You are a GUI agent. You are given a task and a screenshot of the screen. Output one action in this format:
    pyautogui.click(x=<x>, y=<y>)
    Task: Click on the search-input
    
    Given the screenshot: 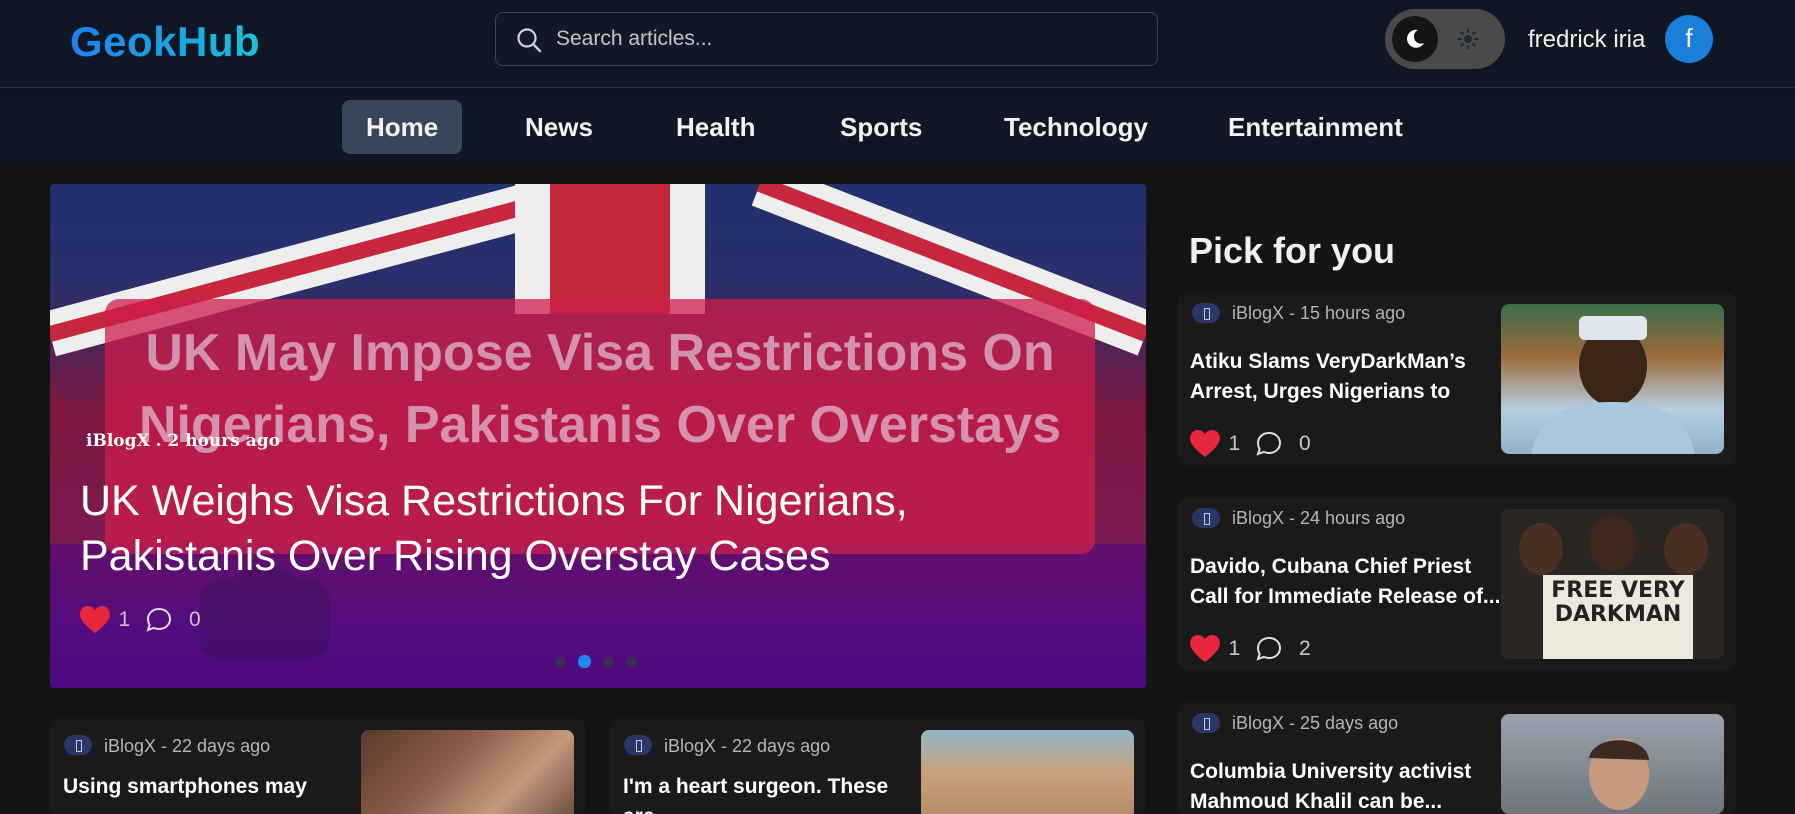 What is the action you would take?
    pyautogui.click(x=851, y=39)
    